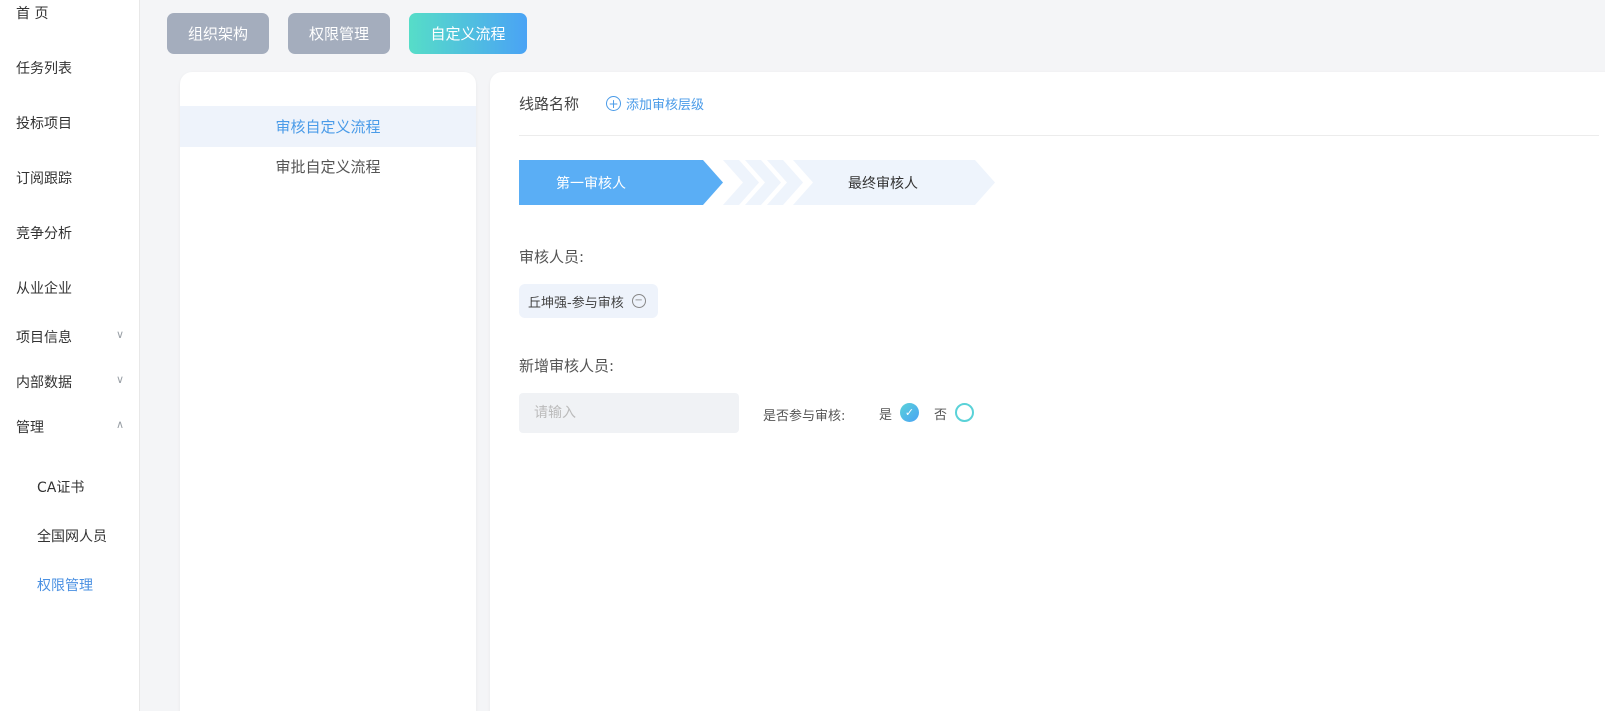 The width and height of the screenshot is (1605, 711). I want to click on tab-organization-label: 组织架构, so click(217, 34).